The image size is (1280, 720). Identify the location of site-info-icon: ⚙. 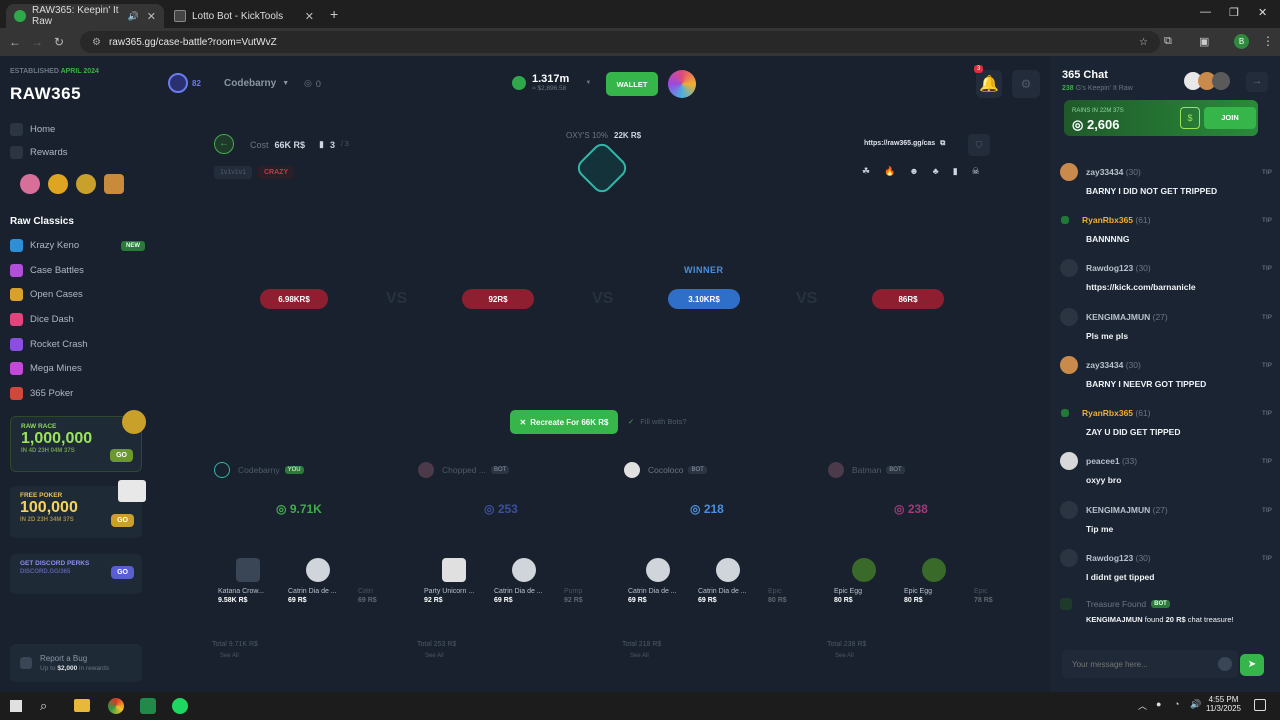
(96, 42).